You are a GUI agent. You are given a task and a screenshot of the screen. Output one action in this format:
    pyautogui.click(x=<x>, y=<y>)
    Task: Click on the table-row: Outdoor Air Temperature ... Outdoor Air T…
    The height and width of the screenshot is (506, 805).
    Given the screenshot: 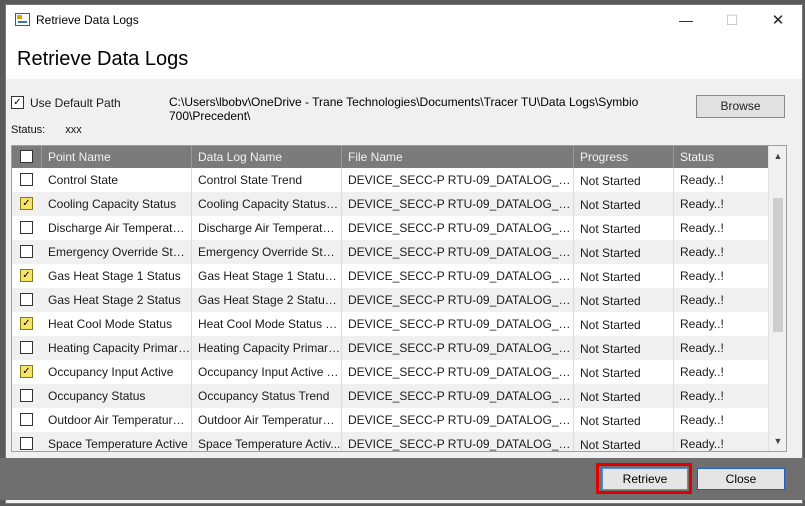 What is the action you would take?
    pyautogui.click(x=390, y=420)
    